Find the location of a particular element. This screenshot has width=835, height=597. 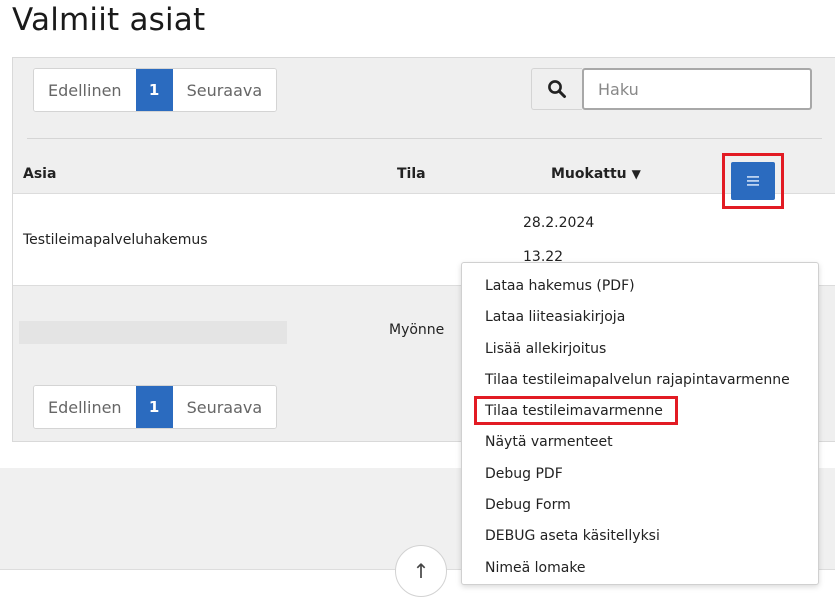

search-icon is located at coordinates (556, 89).